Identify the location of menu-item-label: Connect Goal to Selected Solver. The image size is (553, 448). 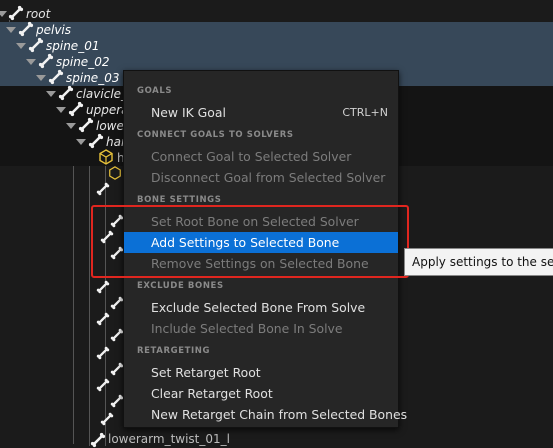
(251, 156).